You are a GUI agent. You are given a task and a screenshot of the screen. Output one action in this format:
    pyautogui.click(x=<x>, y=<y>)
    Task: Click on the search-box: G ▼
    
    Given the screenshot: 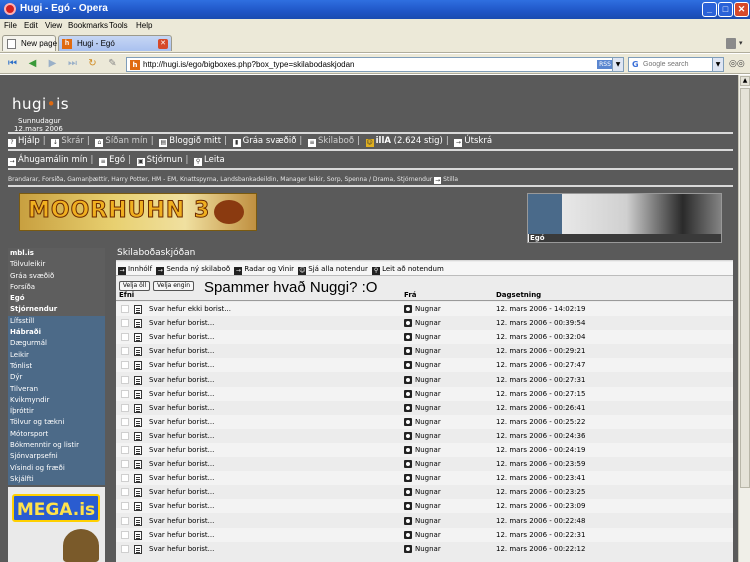 What is the action you would take?
    pyautogui.click(x=676, y=64)
    